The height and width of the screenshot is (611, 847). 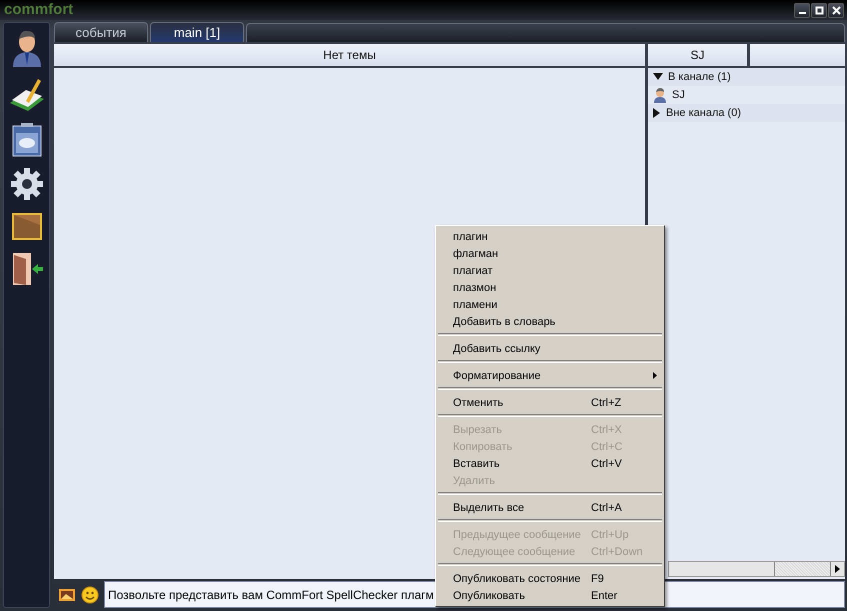 What do you see at coordinates (550, 321) in the screenshot?
I see `menu-item: Добавить в словарь` at bounding box center [550, 321].